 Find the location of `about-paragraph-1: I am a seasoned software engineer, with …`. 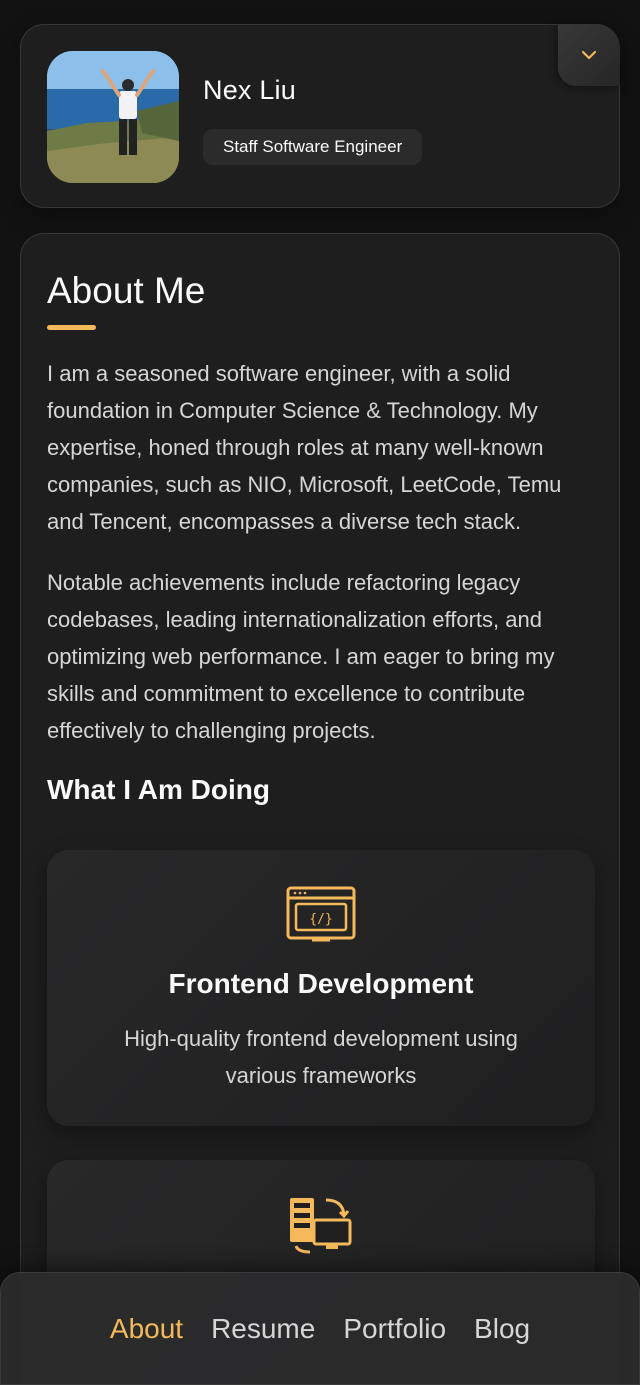

about-paragraph-1: I am a seasoned software engineer, with … is located at coordinates (304, 447).